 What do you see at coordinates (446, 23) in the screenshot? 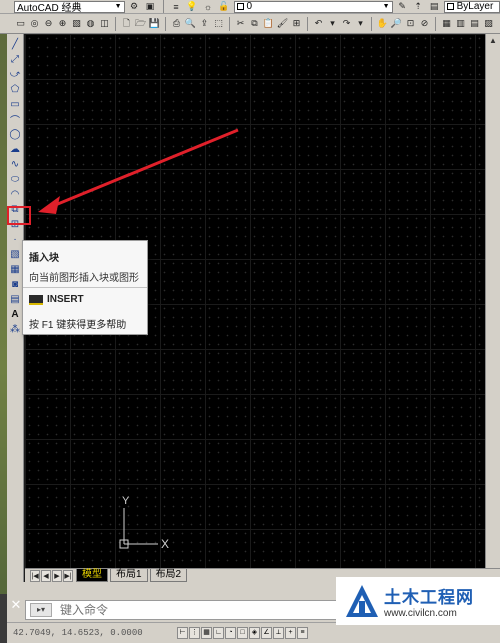
I see `properties-icon: ▦` at bounding box center [446, 23].